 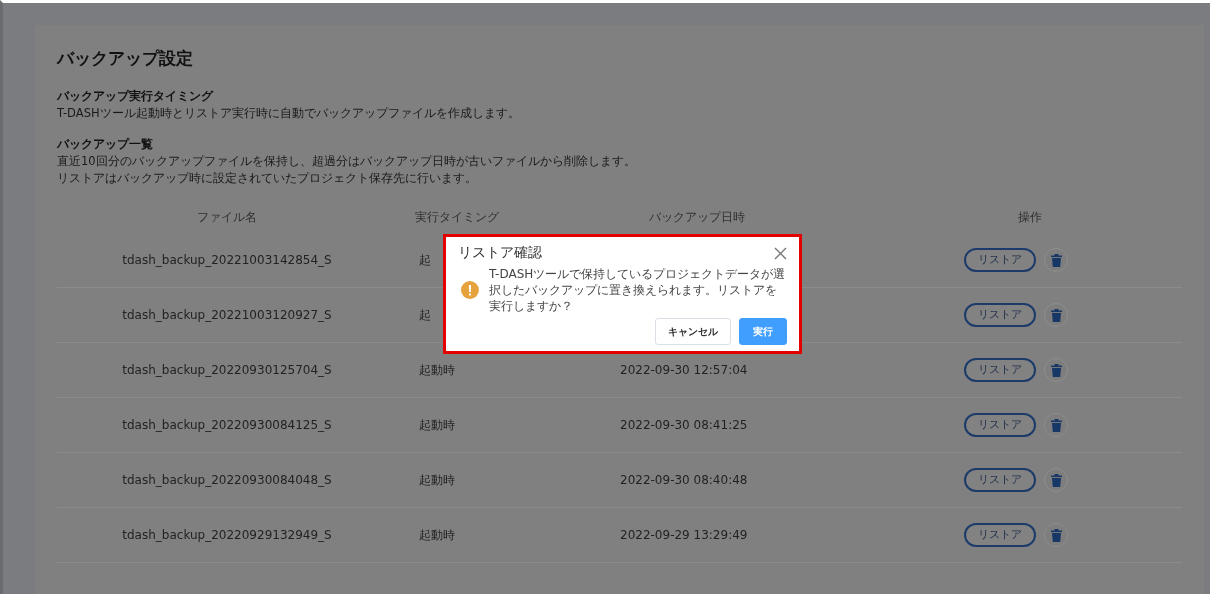 I want to click on column-header: ファイル名, so click(x=227, y=217).